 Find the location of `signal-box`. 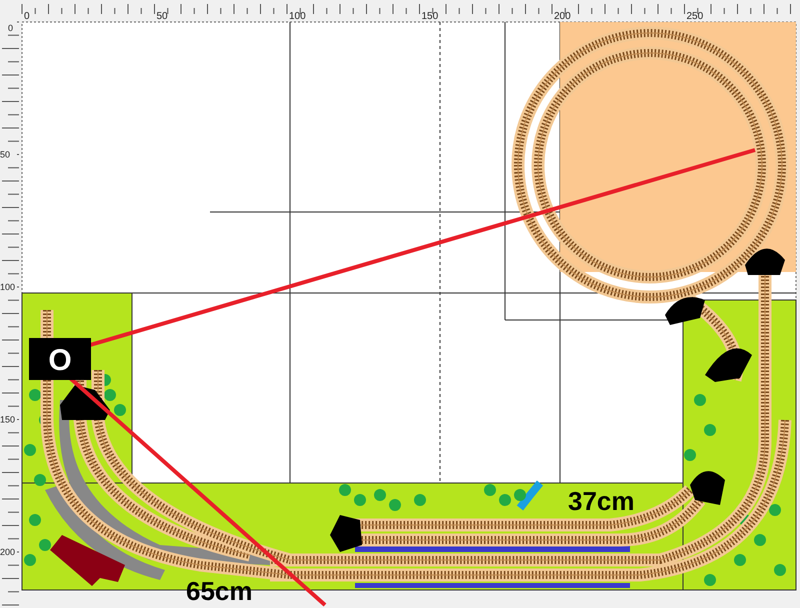

signal-box is located at coordinates (60, 359).